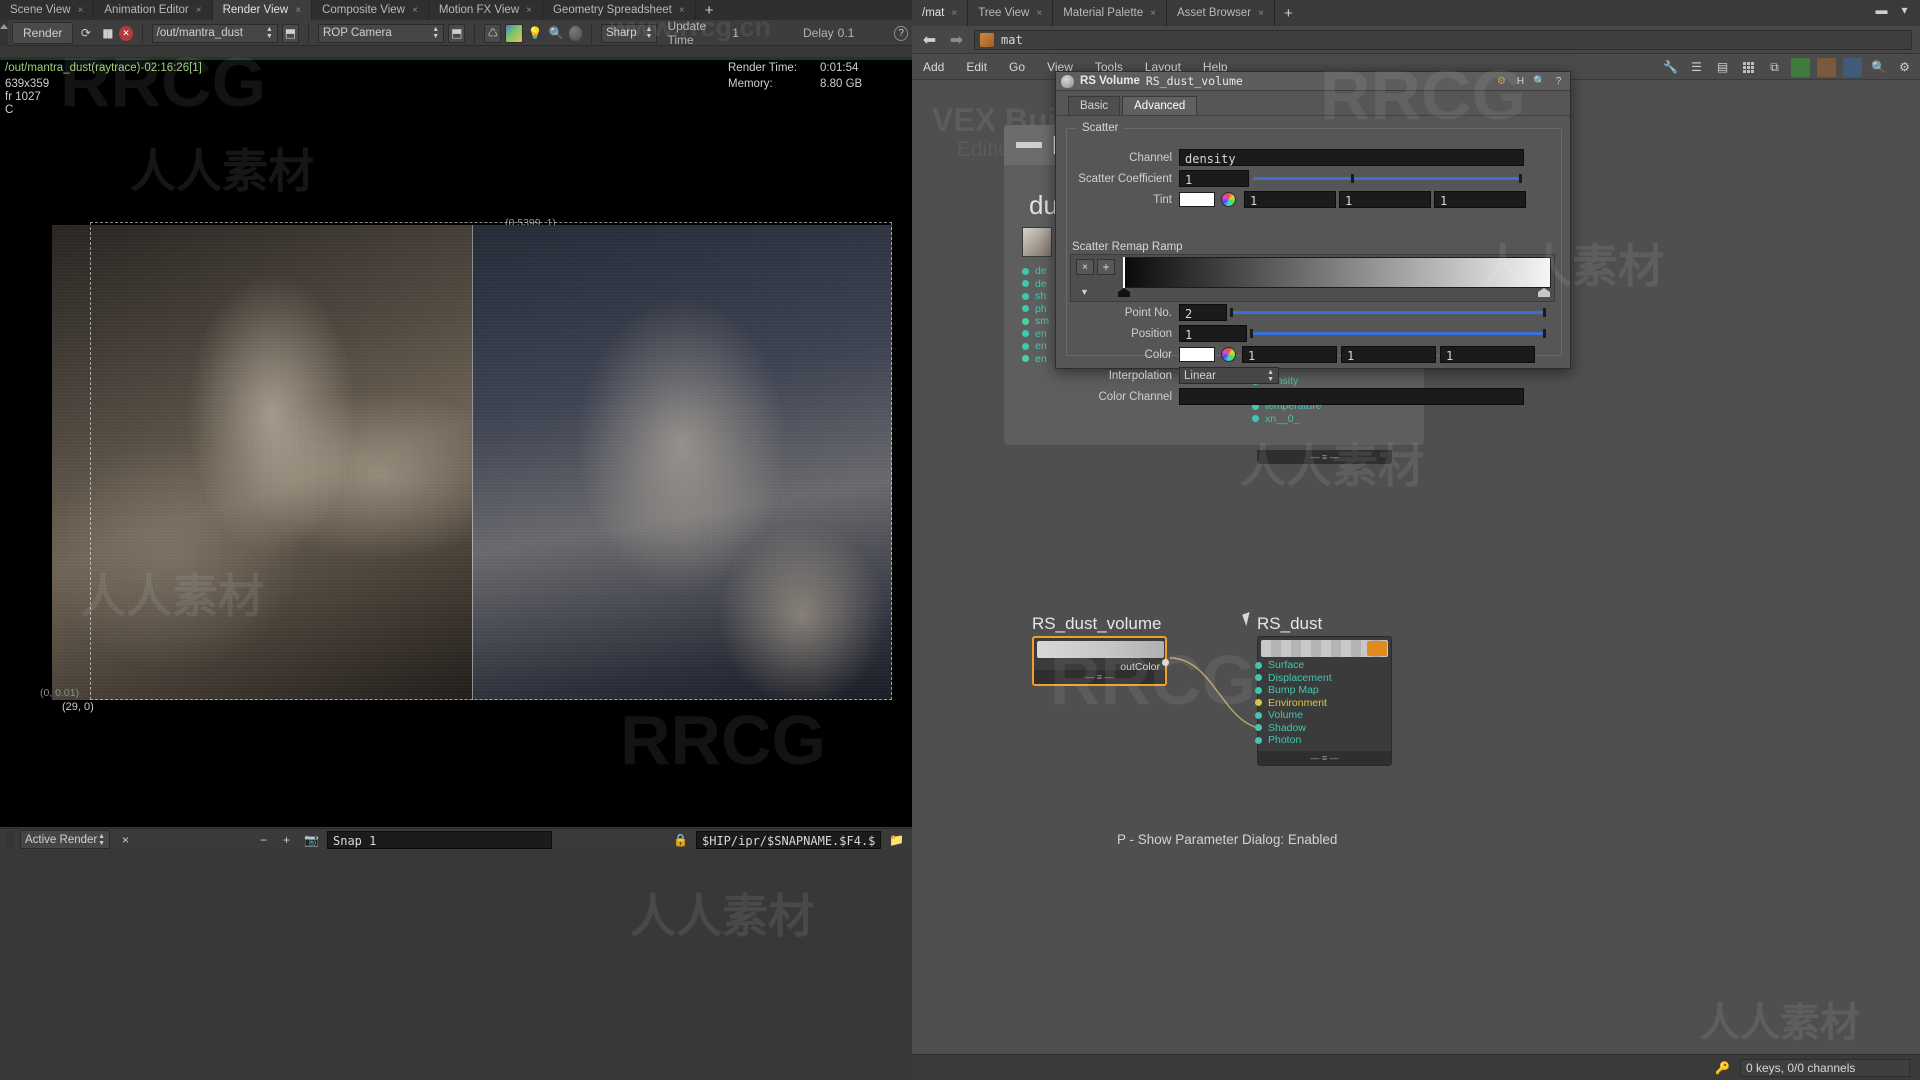  What do you see at coordinates (1160, 105) in the screenshot?
I see `tab-advanced: Advanced` at bounding box center [1160, 105].